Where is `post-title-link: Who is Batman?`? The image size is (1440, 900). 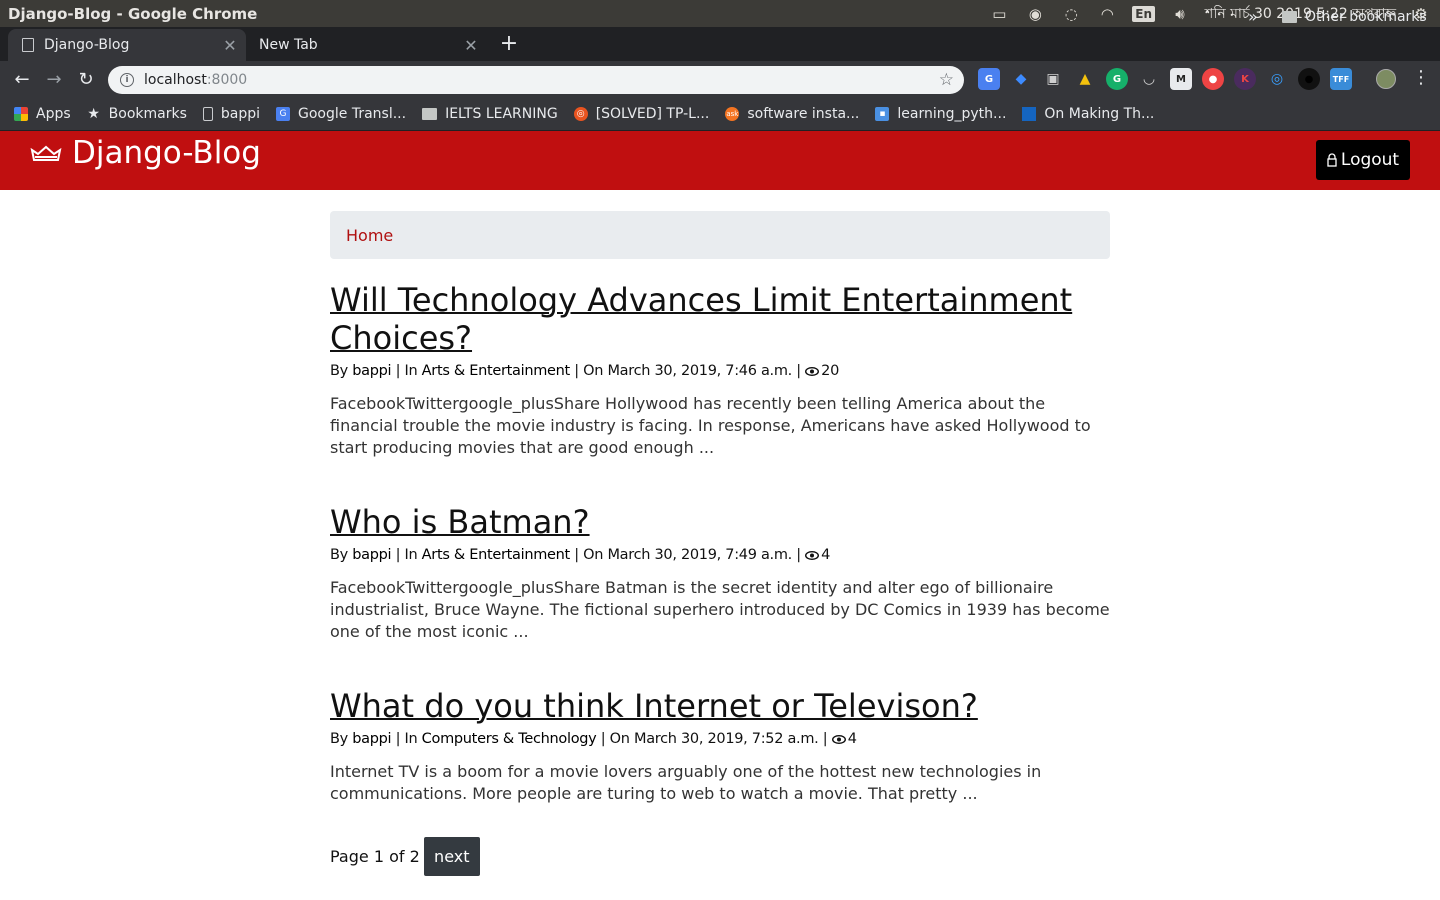
post-title-link: Who is Batman? is located at coordinates (720, 522).